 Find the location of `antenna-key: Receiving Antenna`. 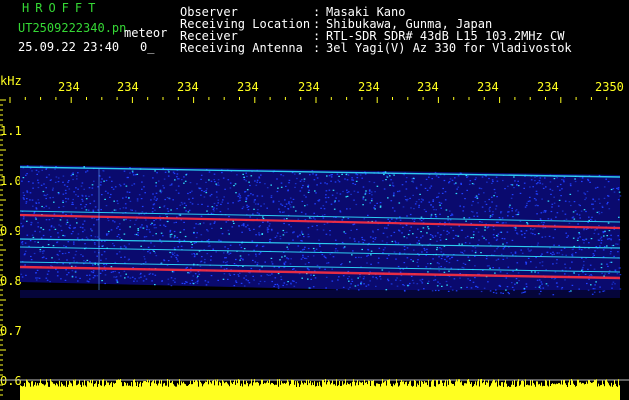

antenna-key: Receiving Antenna is located at coordinates (241, 48).